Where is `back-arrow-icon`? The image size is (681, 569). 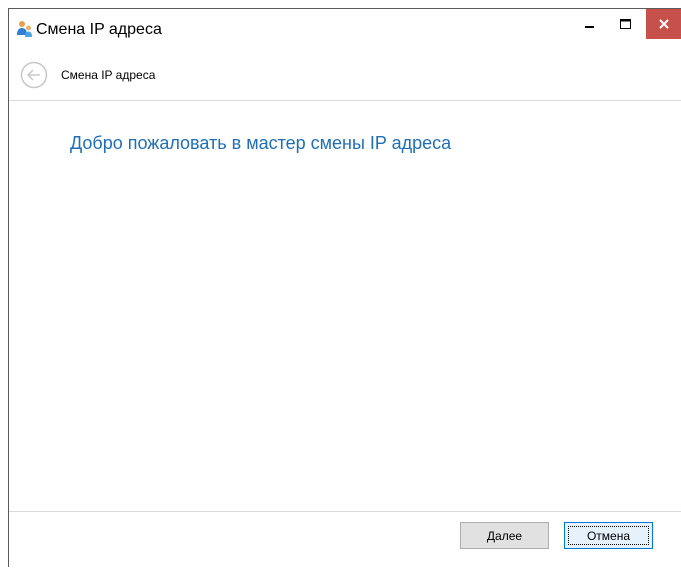
back-arrow-icon is located at coordinates (34, 75).